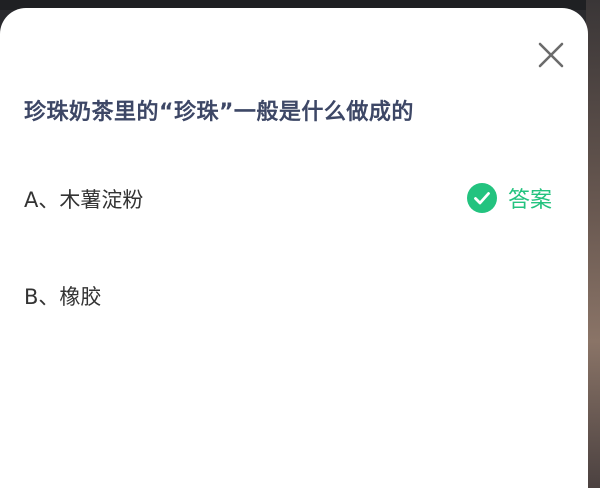 The width and height of the screenshot is (600, 488). I want to click on question-title: 珍珠奶茶里的“珍珠”一般是什么做成的, so click(219, 112).